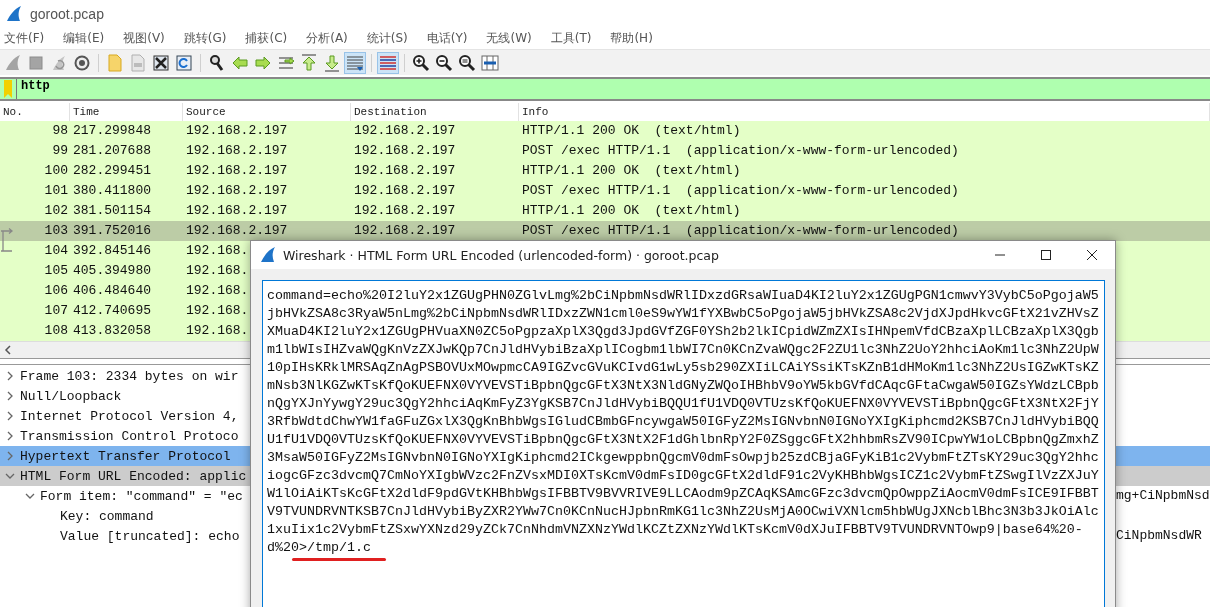  Describe the element at coordinates (60, 130) in the screenshot. I see `table-cell: 98` at that location.